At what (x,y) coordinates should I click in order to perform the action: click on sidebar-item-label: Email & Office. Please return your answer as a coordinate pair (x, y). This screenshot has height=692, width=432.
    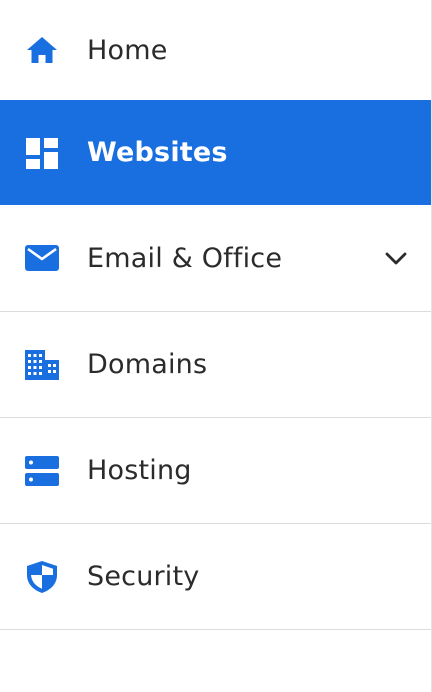
    Looking at the image, I should click on (185, 258).